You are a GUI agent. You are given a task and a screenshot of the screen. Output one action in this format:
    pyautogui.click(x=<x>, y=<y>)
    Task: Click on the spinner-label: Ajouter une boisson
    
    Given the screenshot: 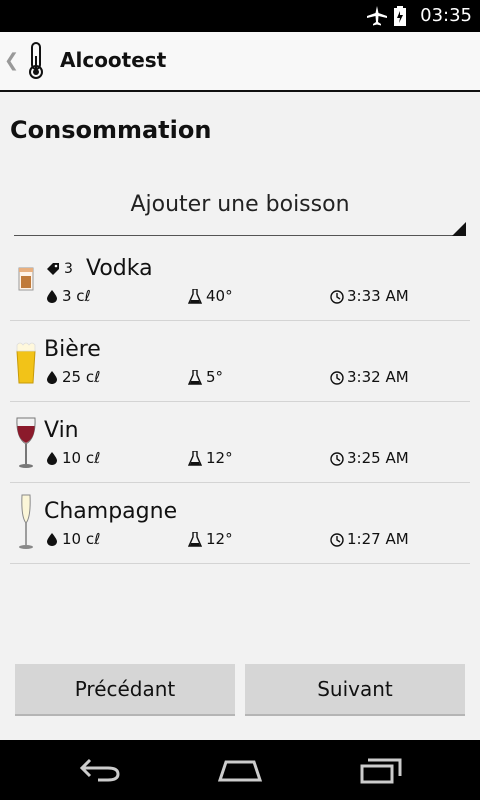 What is the action you would take?
    pyautogui.click(x=240, y=204)
    